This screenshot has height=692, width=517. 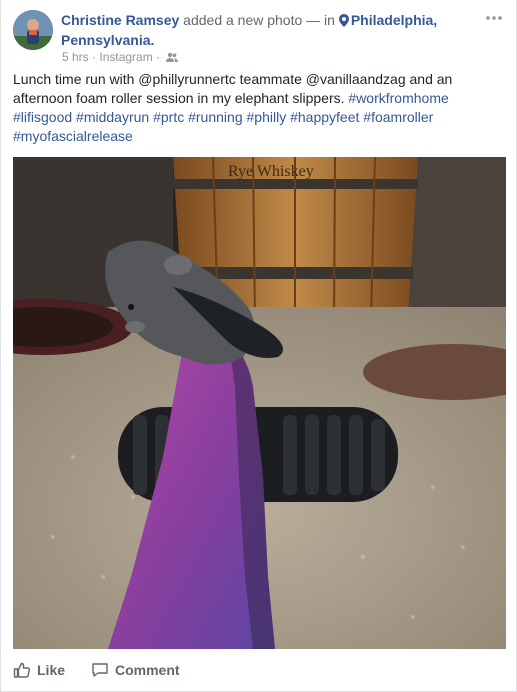 What do you see at coordinates (398, 98) in the screenshot?
I see `hashtag-link: #workfromhome` at bounding box center [398, 98].